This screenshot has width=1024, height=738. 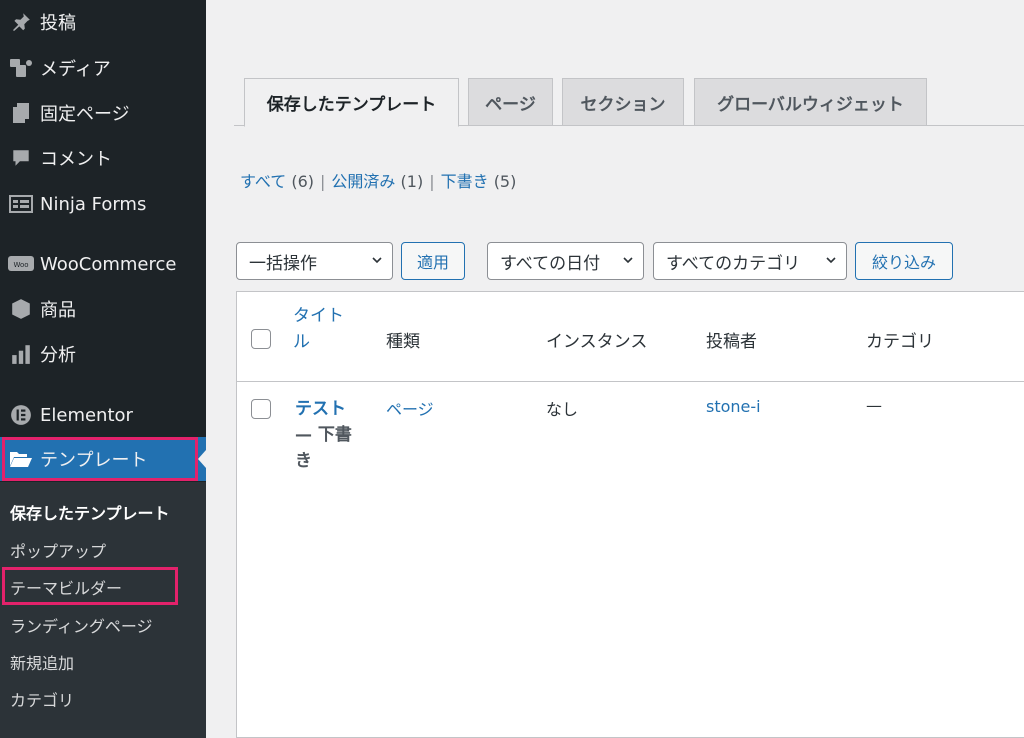 I want to click on menu-pages: 固定ページ, so click(x=103, y=113).